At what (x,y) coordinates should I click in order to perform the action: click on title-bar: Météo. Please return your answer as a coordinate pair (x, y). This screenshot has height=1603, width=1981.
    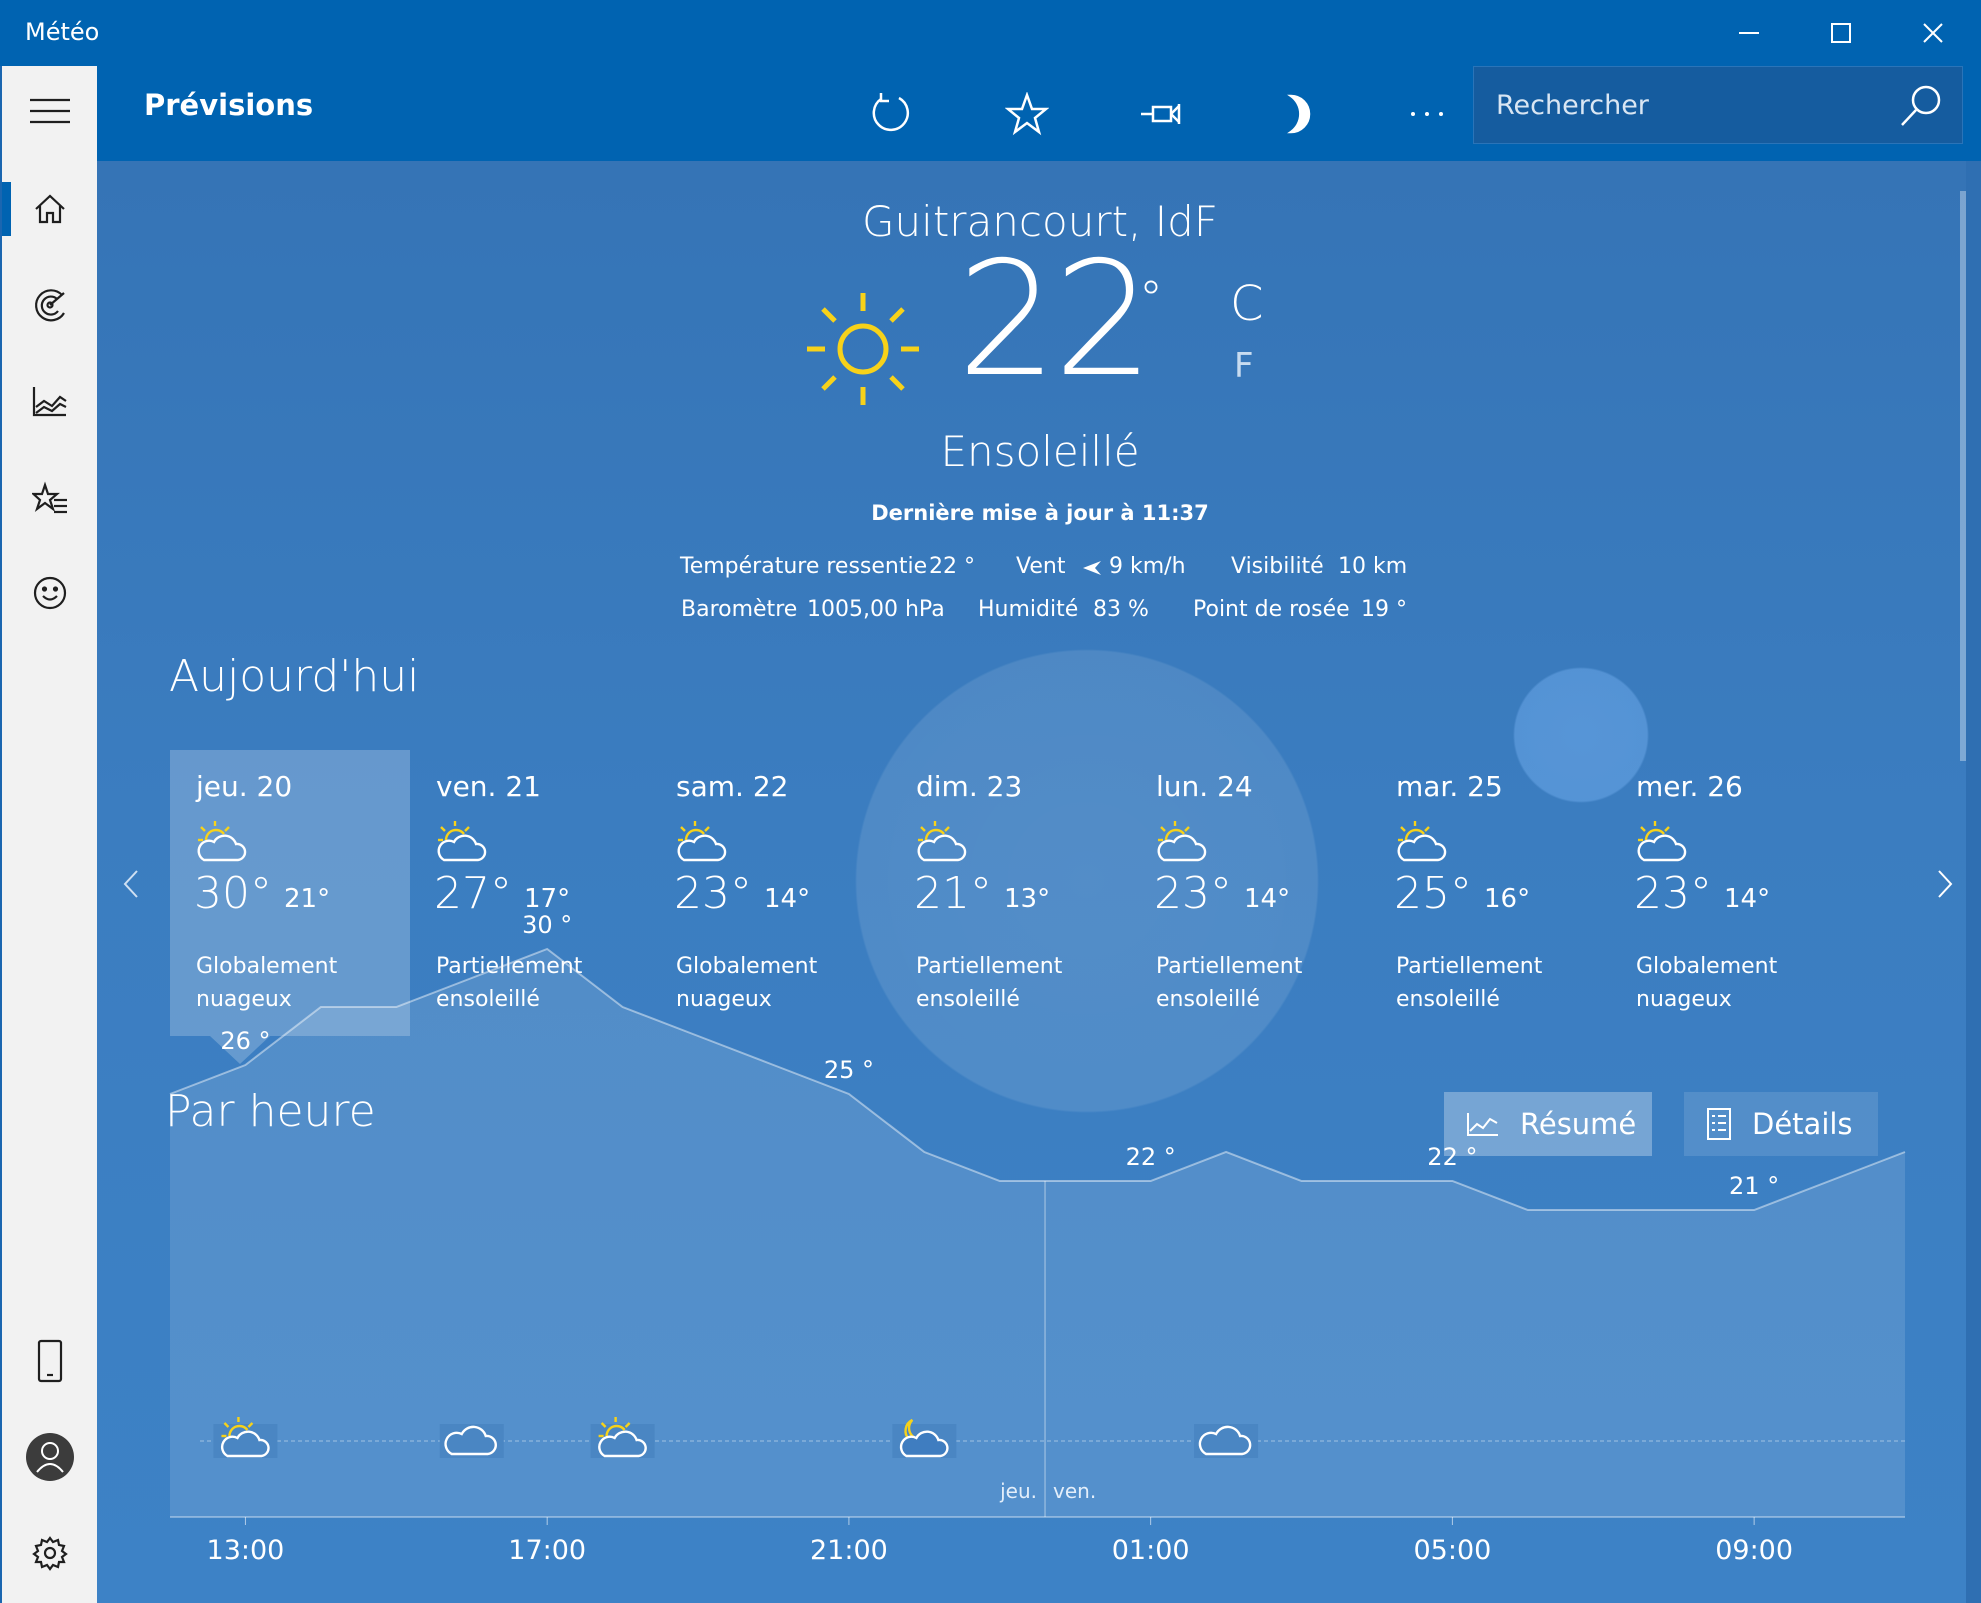
    Looking at the image, I should click on (990, 33).